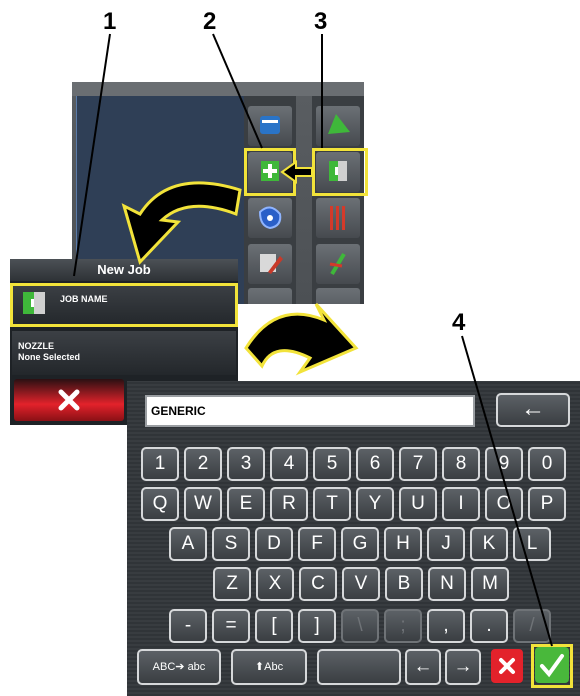 This screenshot has width=580, height=696. I want to click on curved-arrow-right, so click(301, 339).